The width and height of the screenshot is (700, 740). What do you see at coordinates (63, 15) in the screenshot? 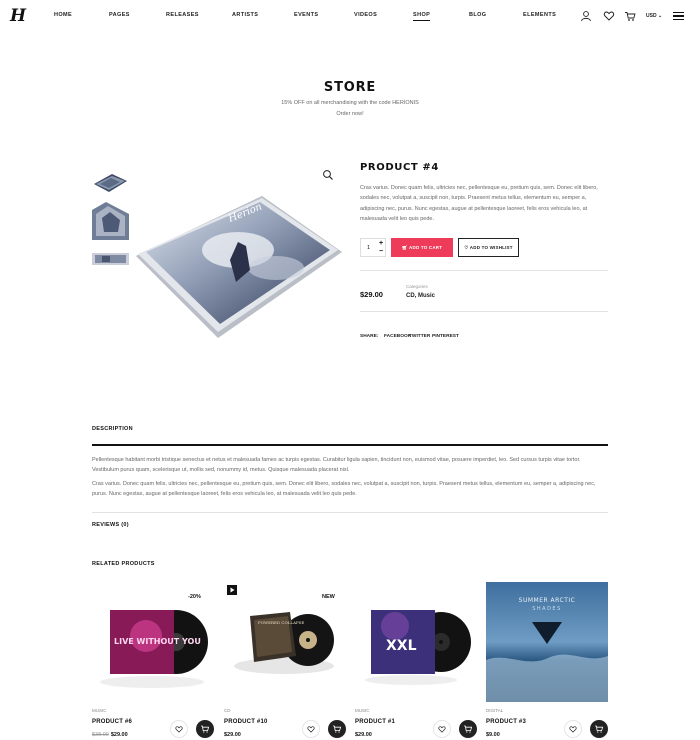
I see `nav-home: HOME` at bounding box center [63, 15].